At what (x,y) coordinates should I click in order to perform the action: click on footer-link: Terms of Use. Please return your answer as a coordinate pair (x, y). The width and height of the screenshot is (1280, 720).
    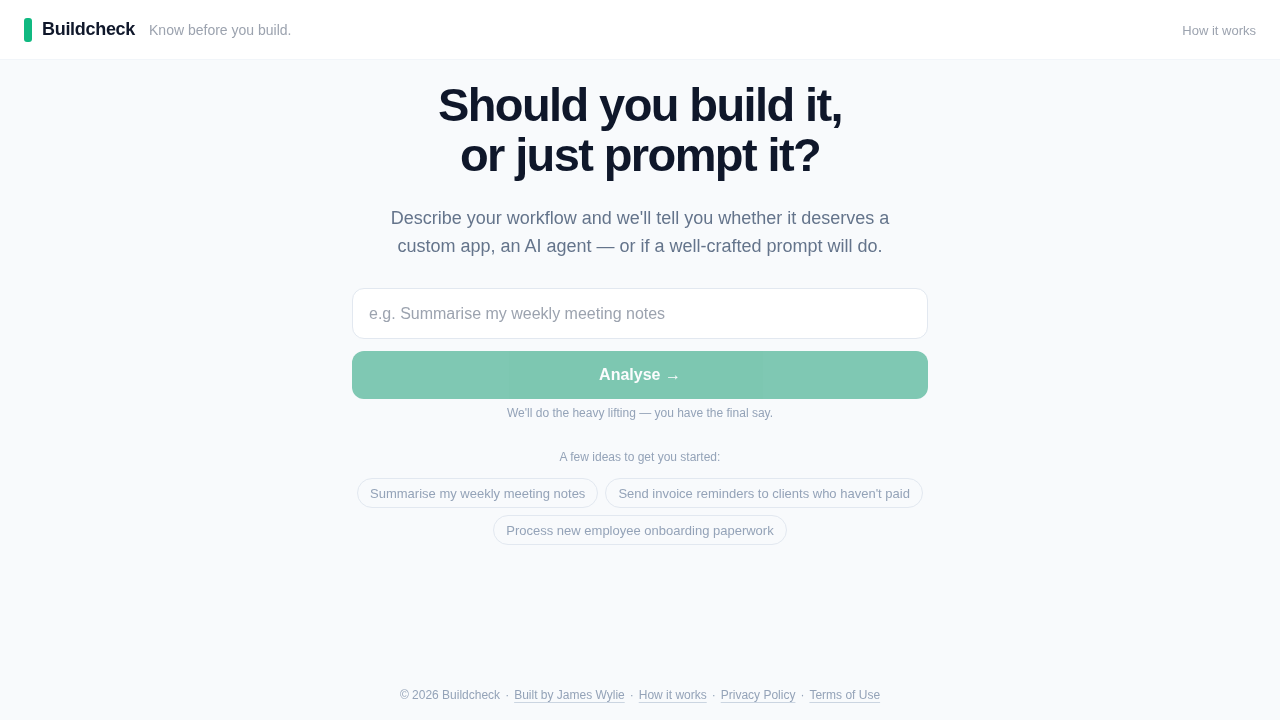
    Looking at the image, I should click on (845, 695).